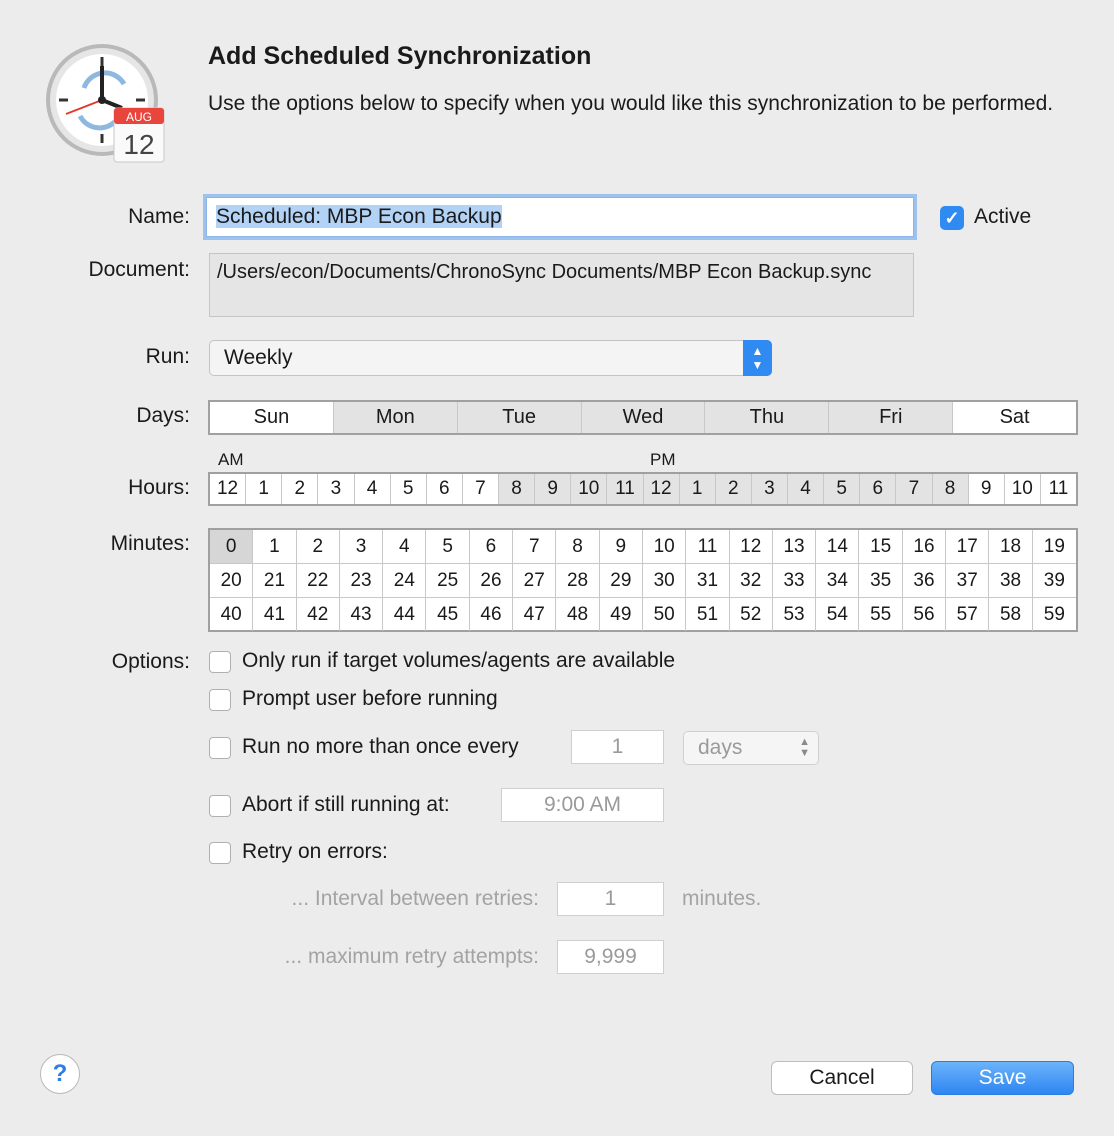 The image size is (1114, 1136). I want to click on minute-cell: 31, so click(708, 581).